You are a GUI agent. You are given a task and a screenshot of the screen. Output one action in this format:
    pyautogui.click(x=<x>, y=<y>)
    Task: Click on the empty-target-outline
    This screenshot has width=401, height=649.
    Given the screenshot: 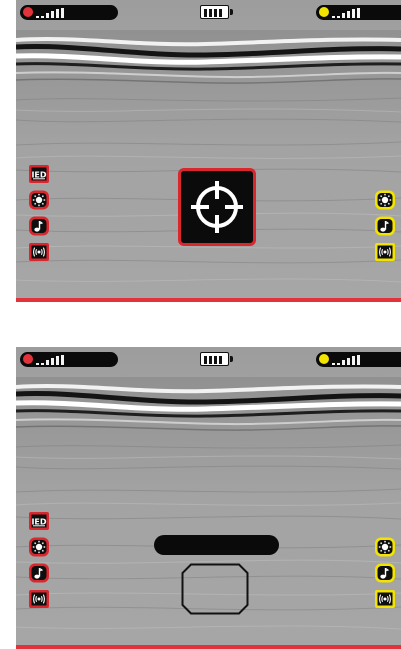 What is the action you would take?
    pyautogui.click(x=215, y=589)
    